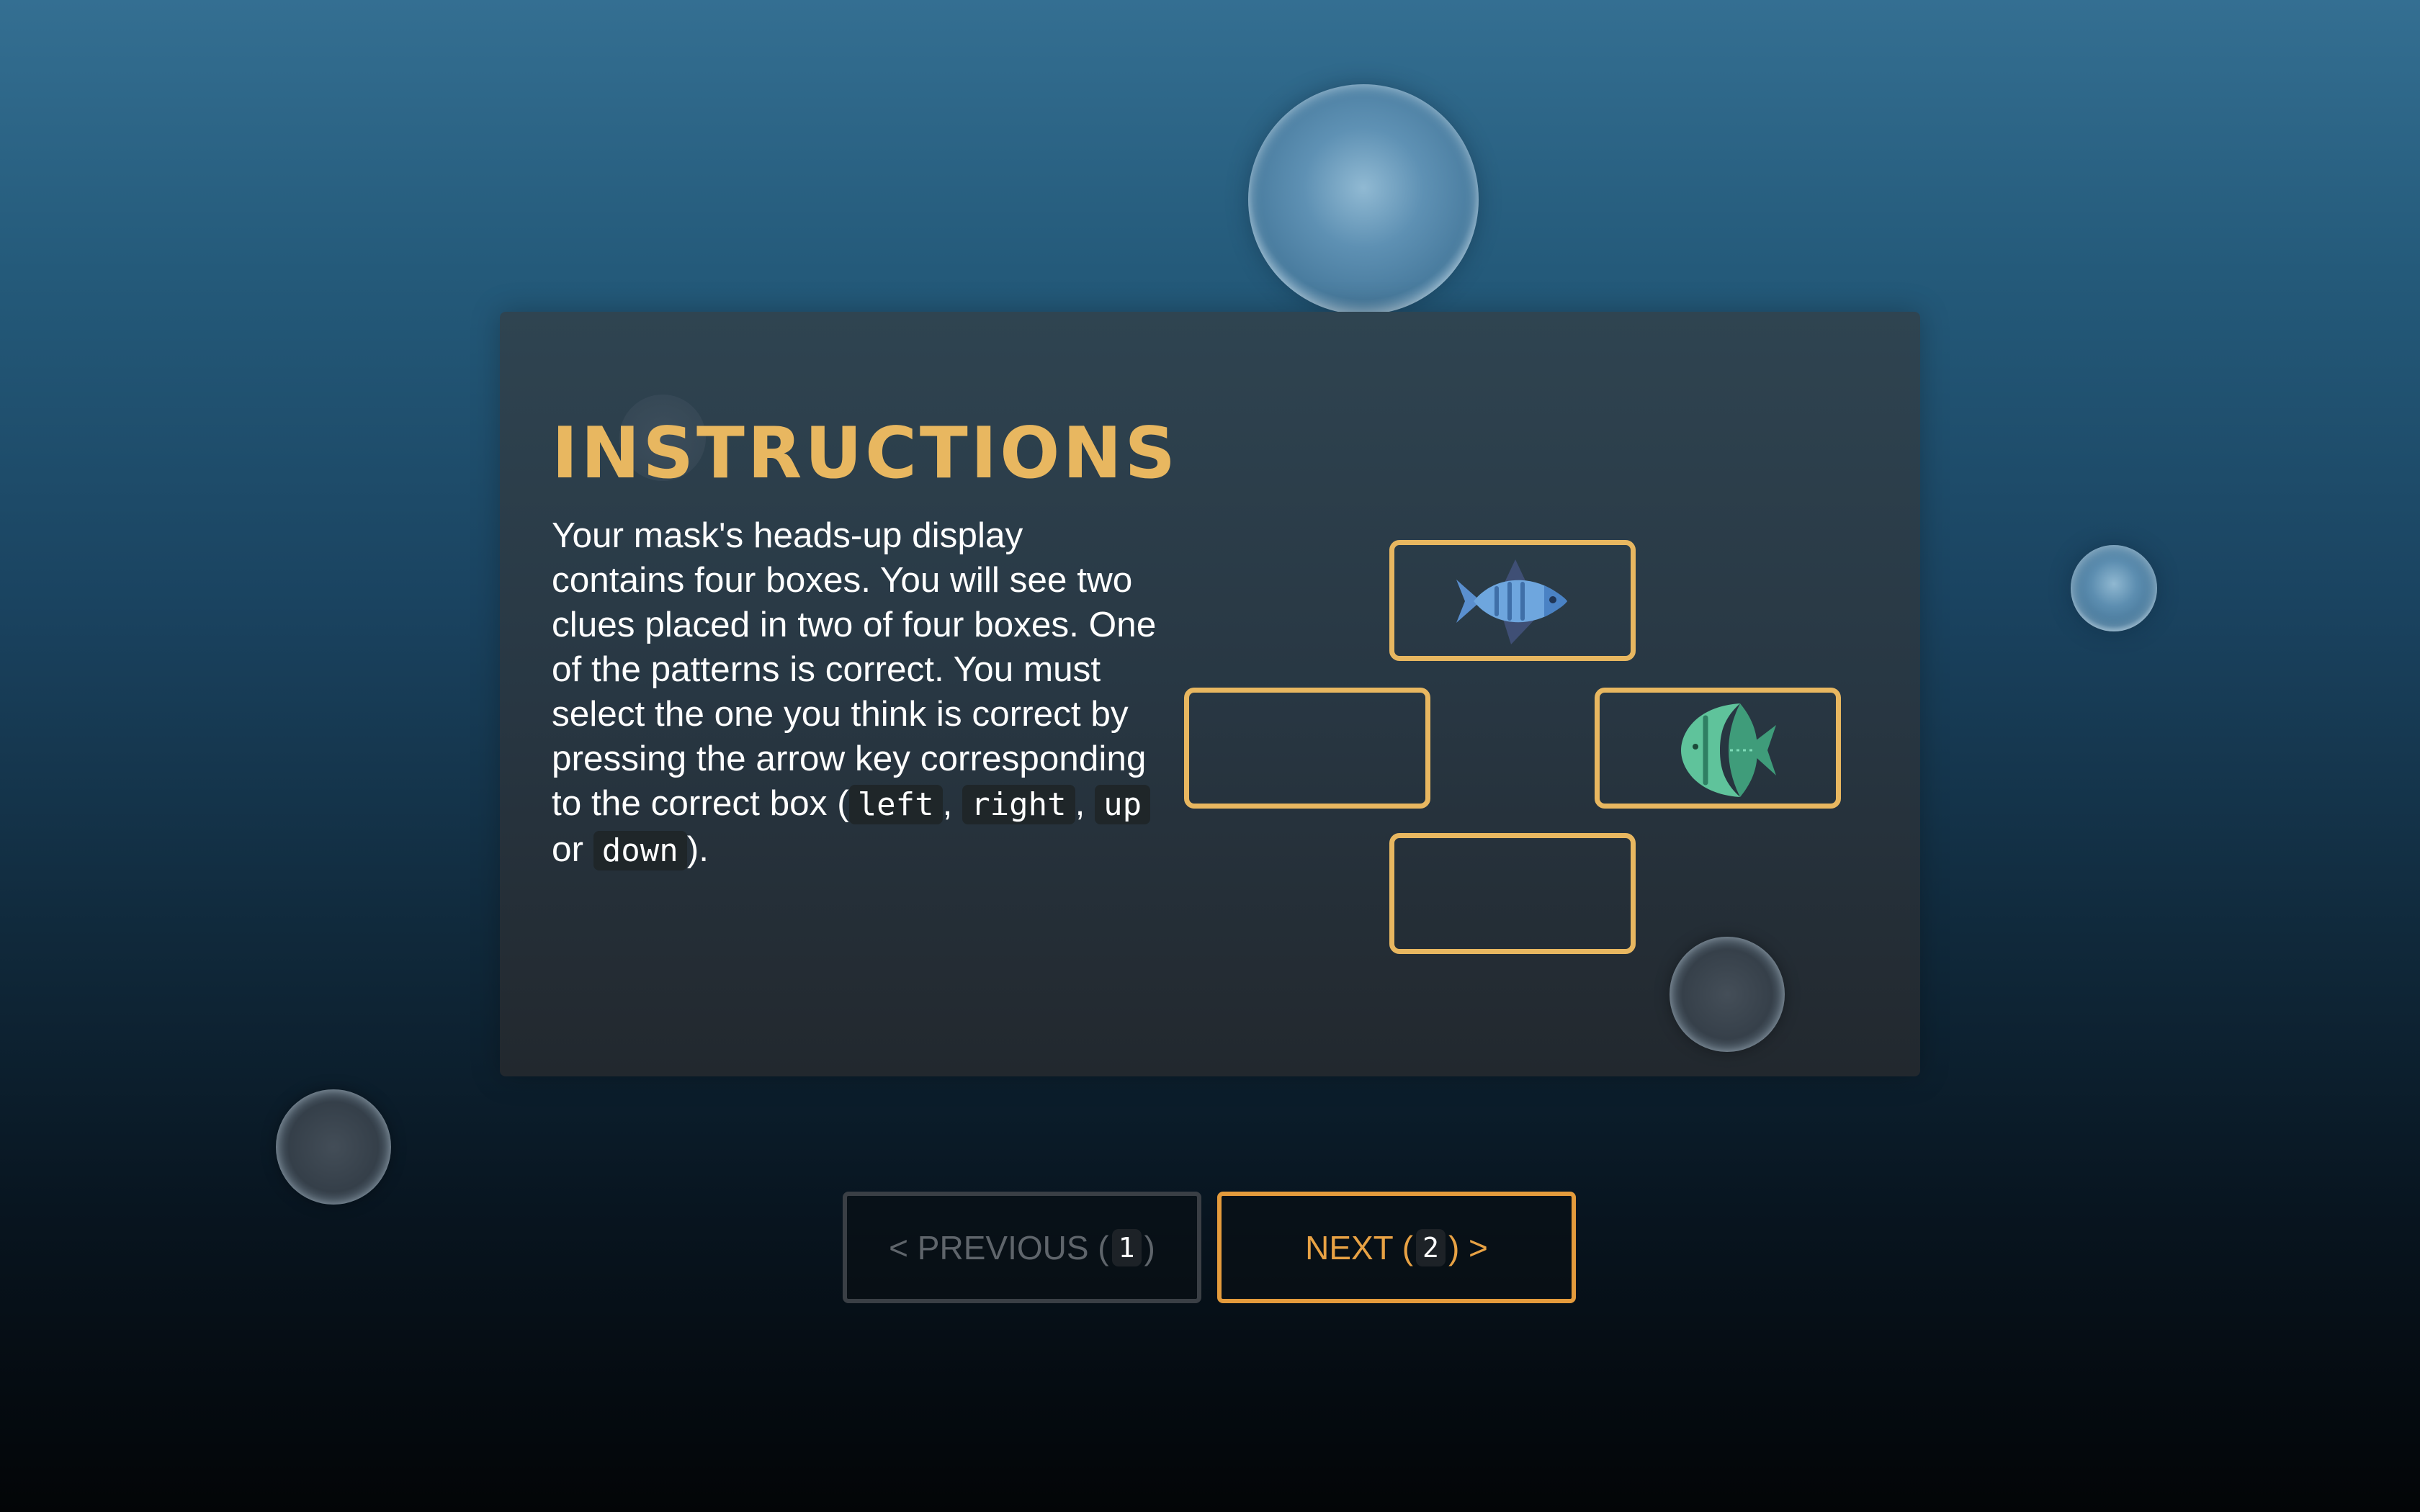 This screenshot has width=2420, height=1512. I want to click on separator-or: or, so click(568, 849).